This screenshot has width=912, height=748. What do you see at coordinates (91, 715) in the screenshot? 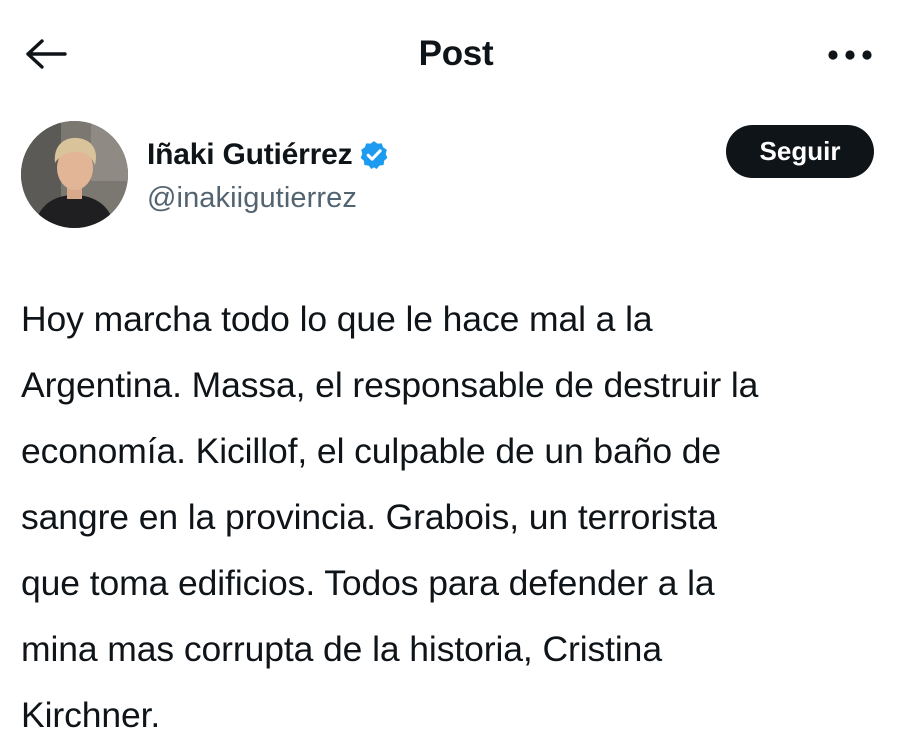
I see `post-text-line: Kirchner.` at bounding box center [91, 715].